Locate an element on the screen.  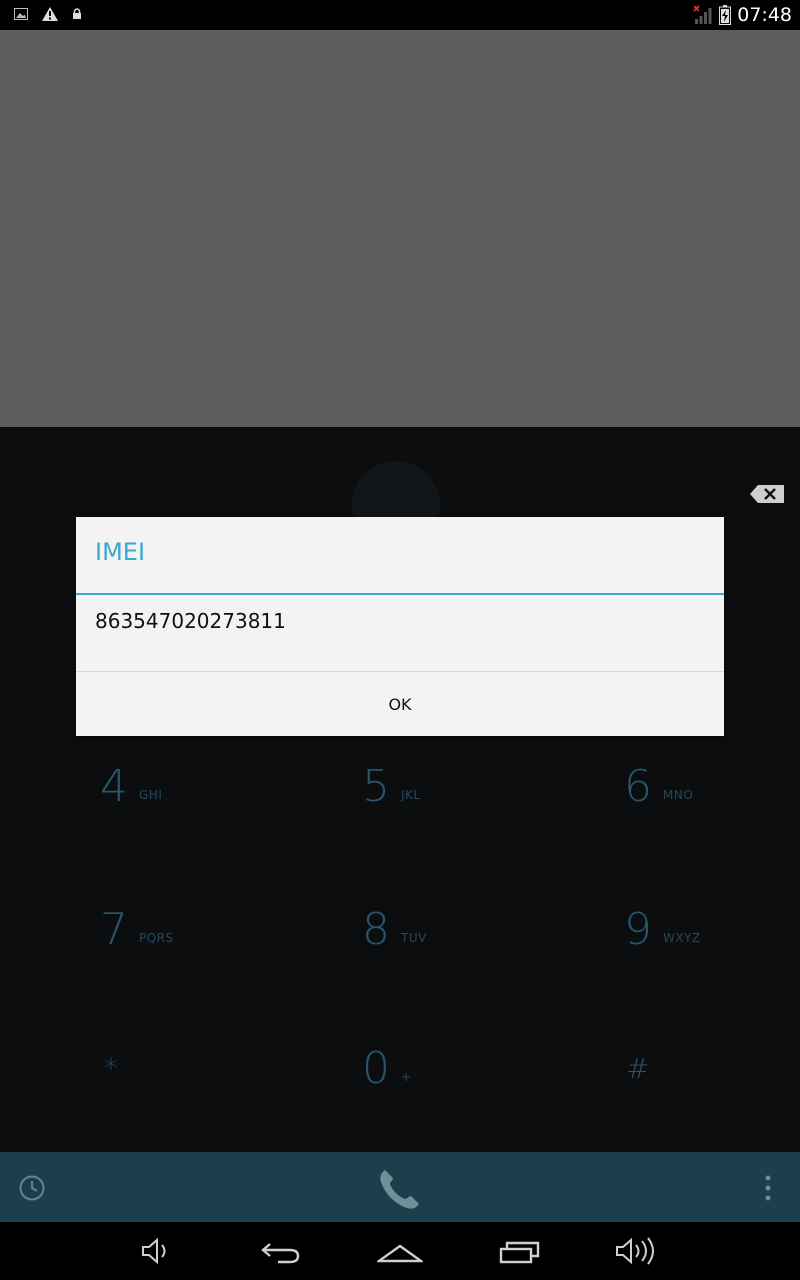
key-digit: 9 is located at coordinates (638, 929).